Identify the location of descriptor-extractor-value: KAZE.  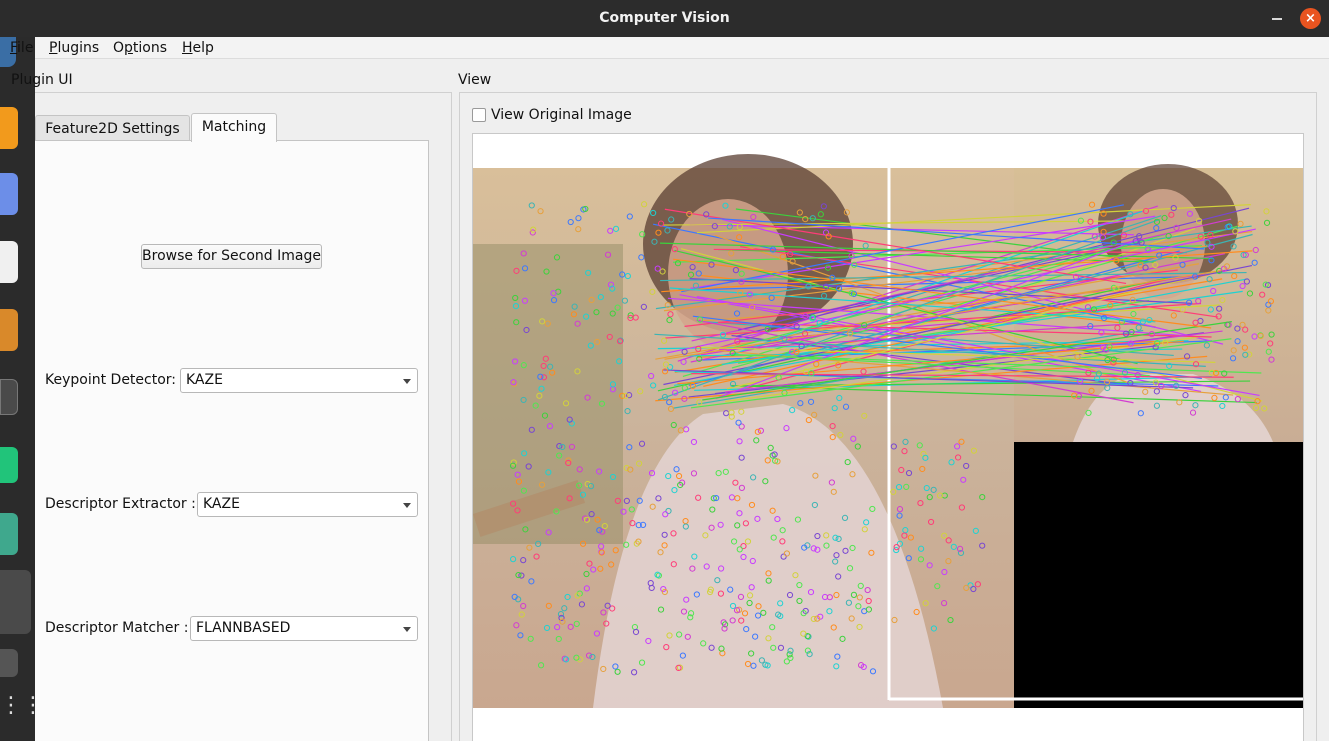
(221, 504).